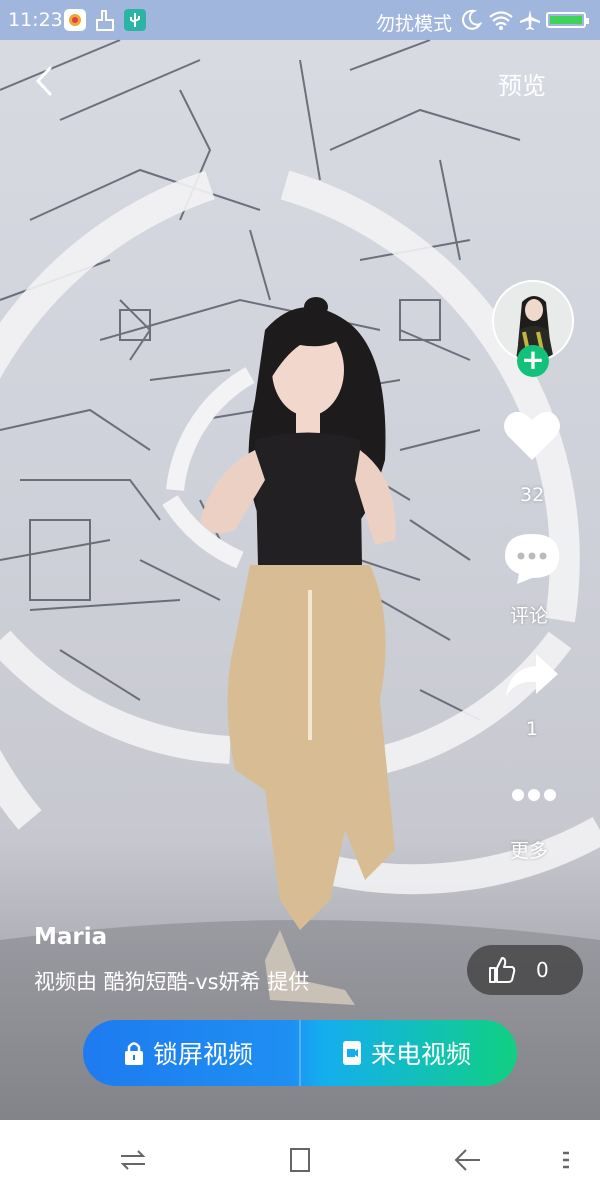 Image resolution: width=600 pixels, height=1200 pixels. Describe the element at coordinates (421, 1054) in the screenshot. I see `incoming-call-video-label: 来电视频` at that location.